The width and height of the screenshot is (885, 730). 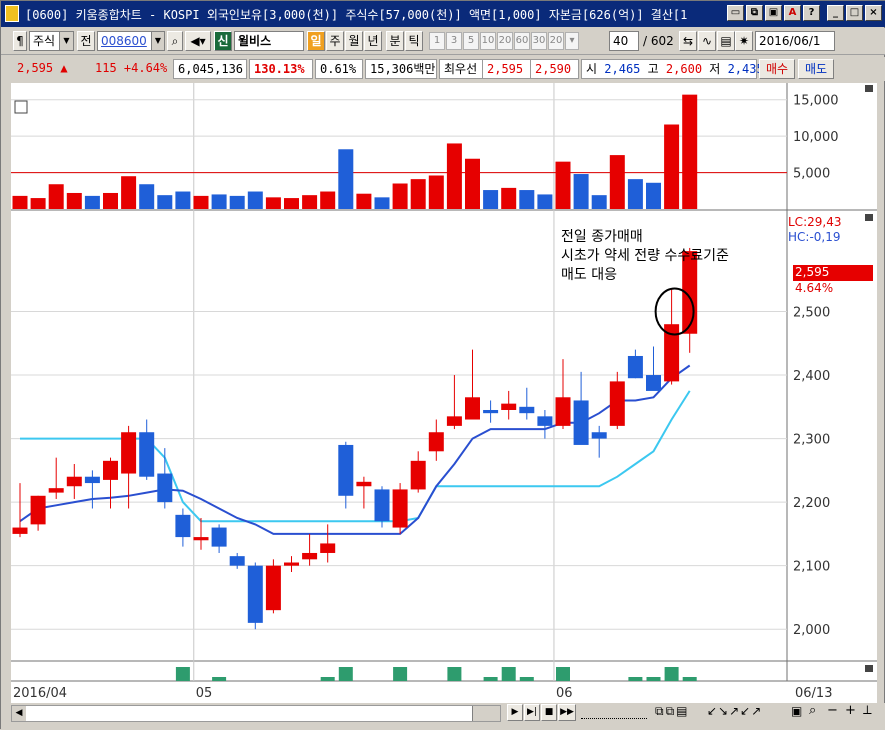 What do you see at coordinates (269, 41) in the screenshot?
I see `stock-name-field: 윌비스` at bounding box center [269, 41].